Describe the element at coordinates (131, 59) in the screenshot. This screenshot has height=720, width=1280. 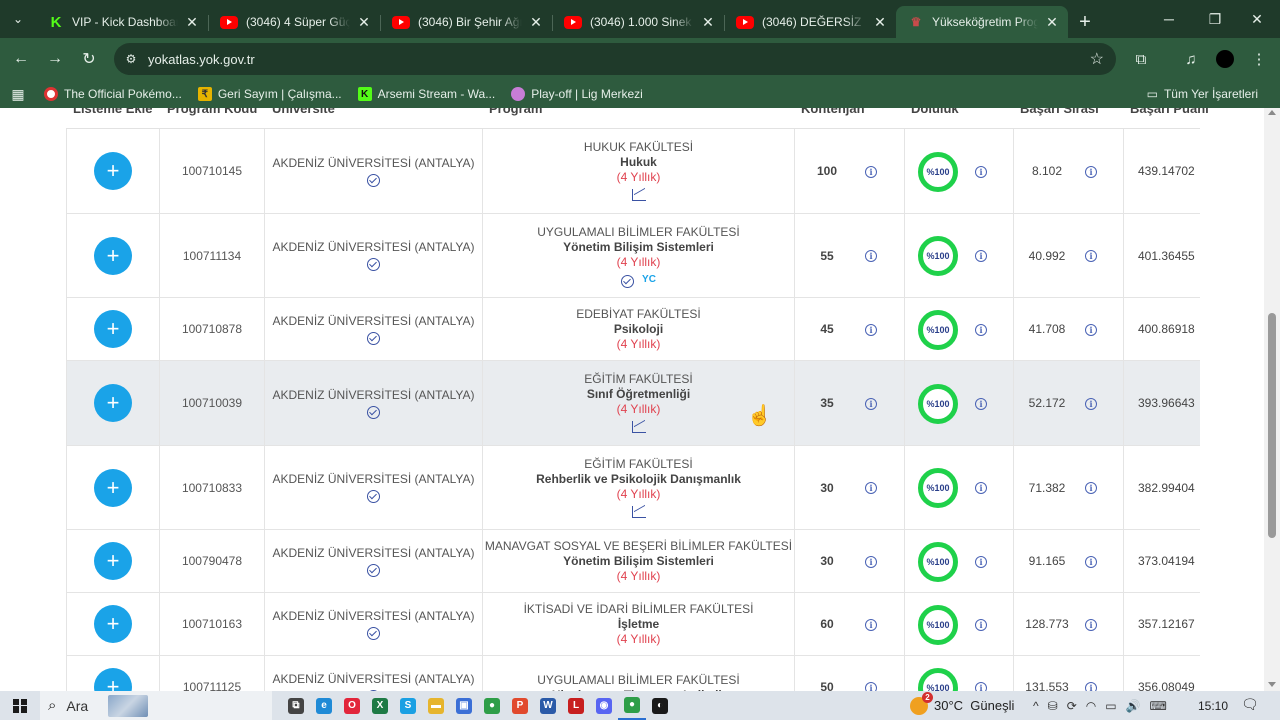
I see `site-info-icon: ⚙` at that location.